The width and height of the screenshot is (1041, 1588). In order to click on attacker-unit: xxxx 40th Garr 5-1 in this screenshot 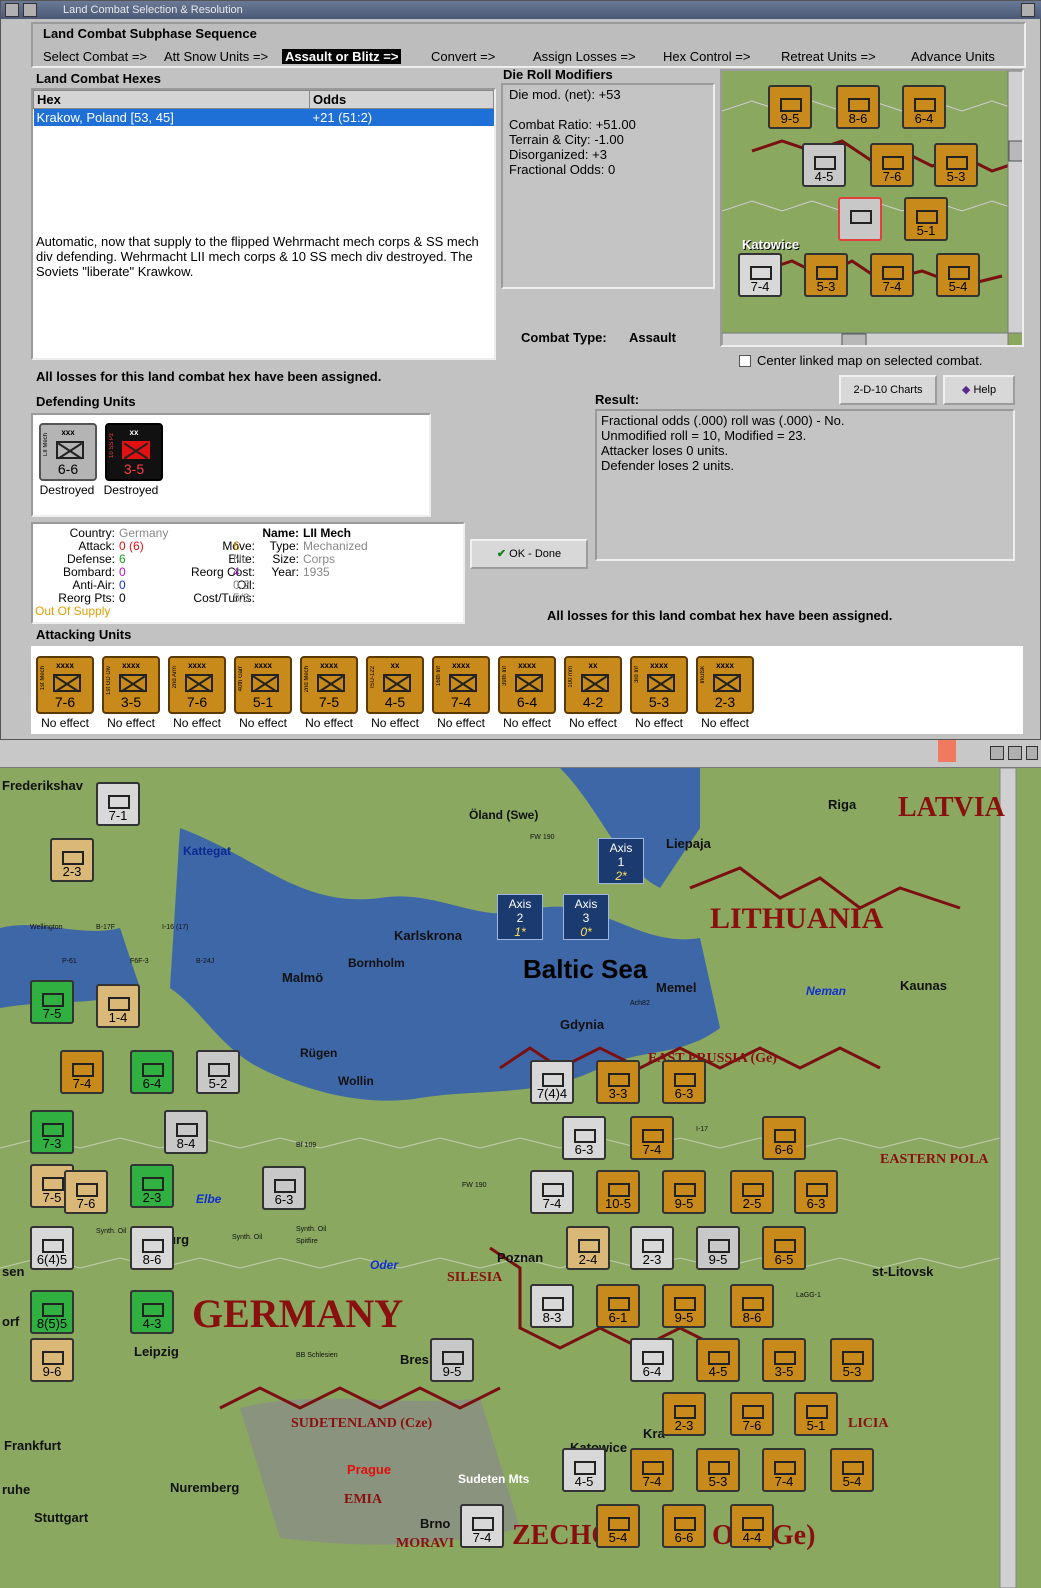, I will do `click(263, 685)`.